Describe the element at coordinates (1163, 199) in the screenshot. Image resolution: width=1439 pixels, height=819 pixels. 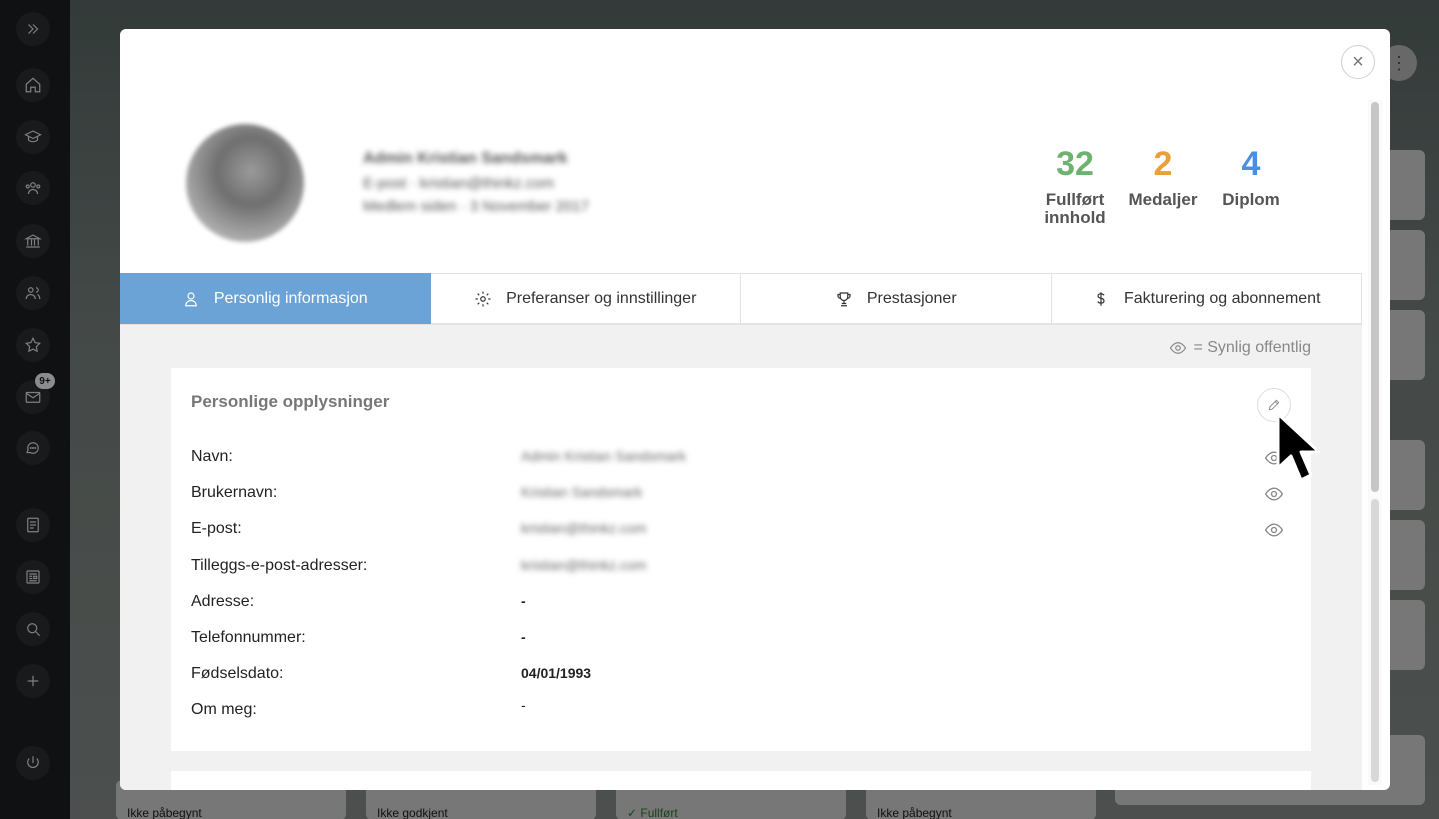
I see `stat-label: Medaljer` at that location.